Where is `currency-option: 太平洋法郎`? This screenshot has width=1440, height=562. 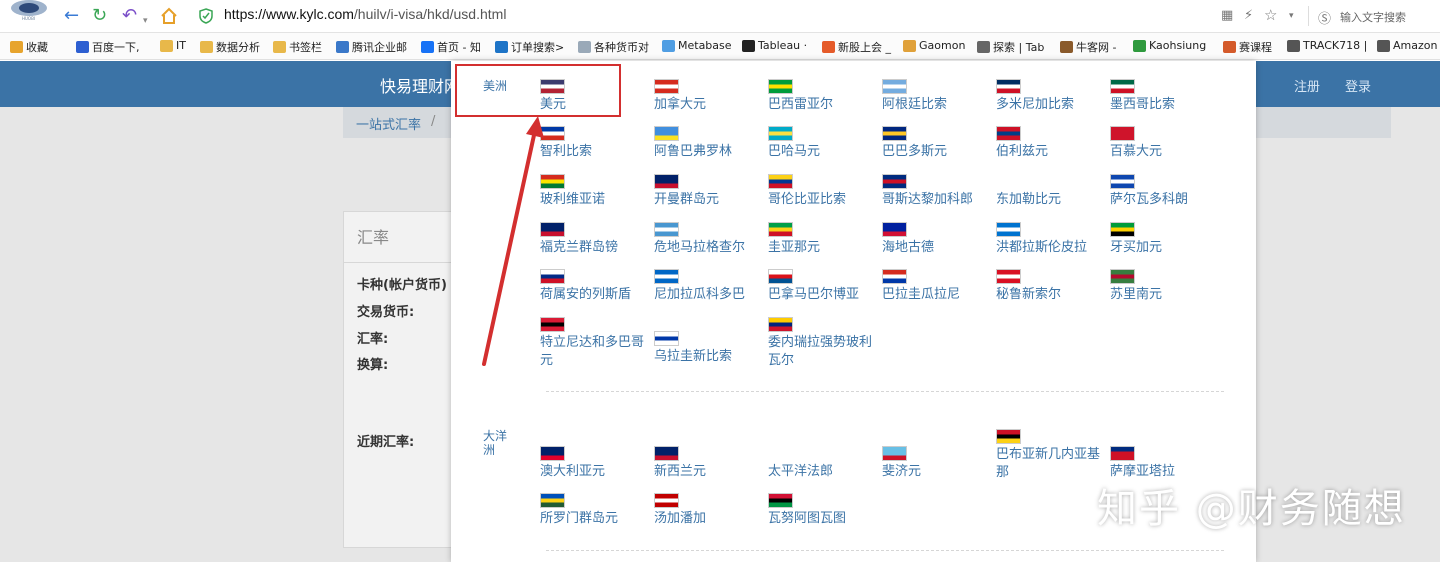 currency-option: 太平洋法郎 is located at coordinates (824, 463).